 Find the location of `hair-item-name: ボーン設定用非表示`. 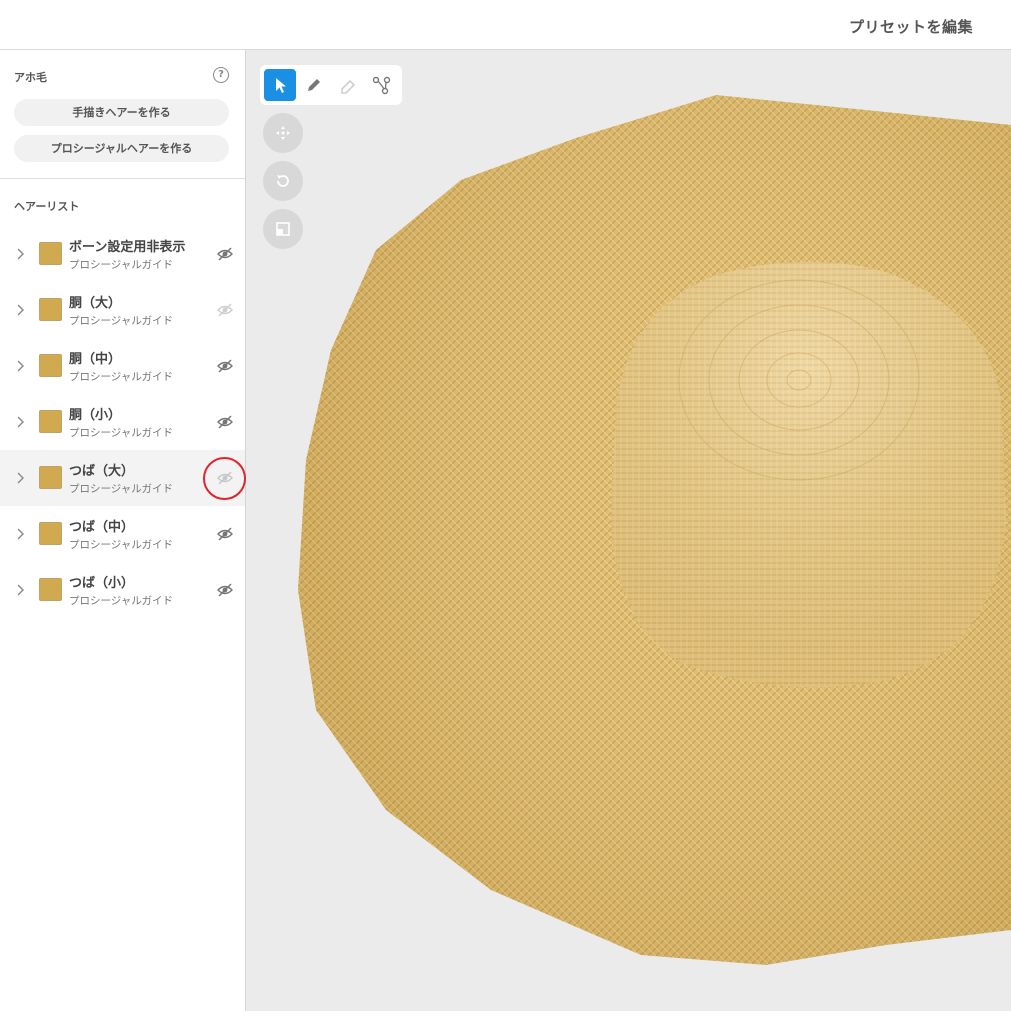

hair-item-name: ボーン設定用非表示 is located at coordinates (127, 247).